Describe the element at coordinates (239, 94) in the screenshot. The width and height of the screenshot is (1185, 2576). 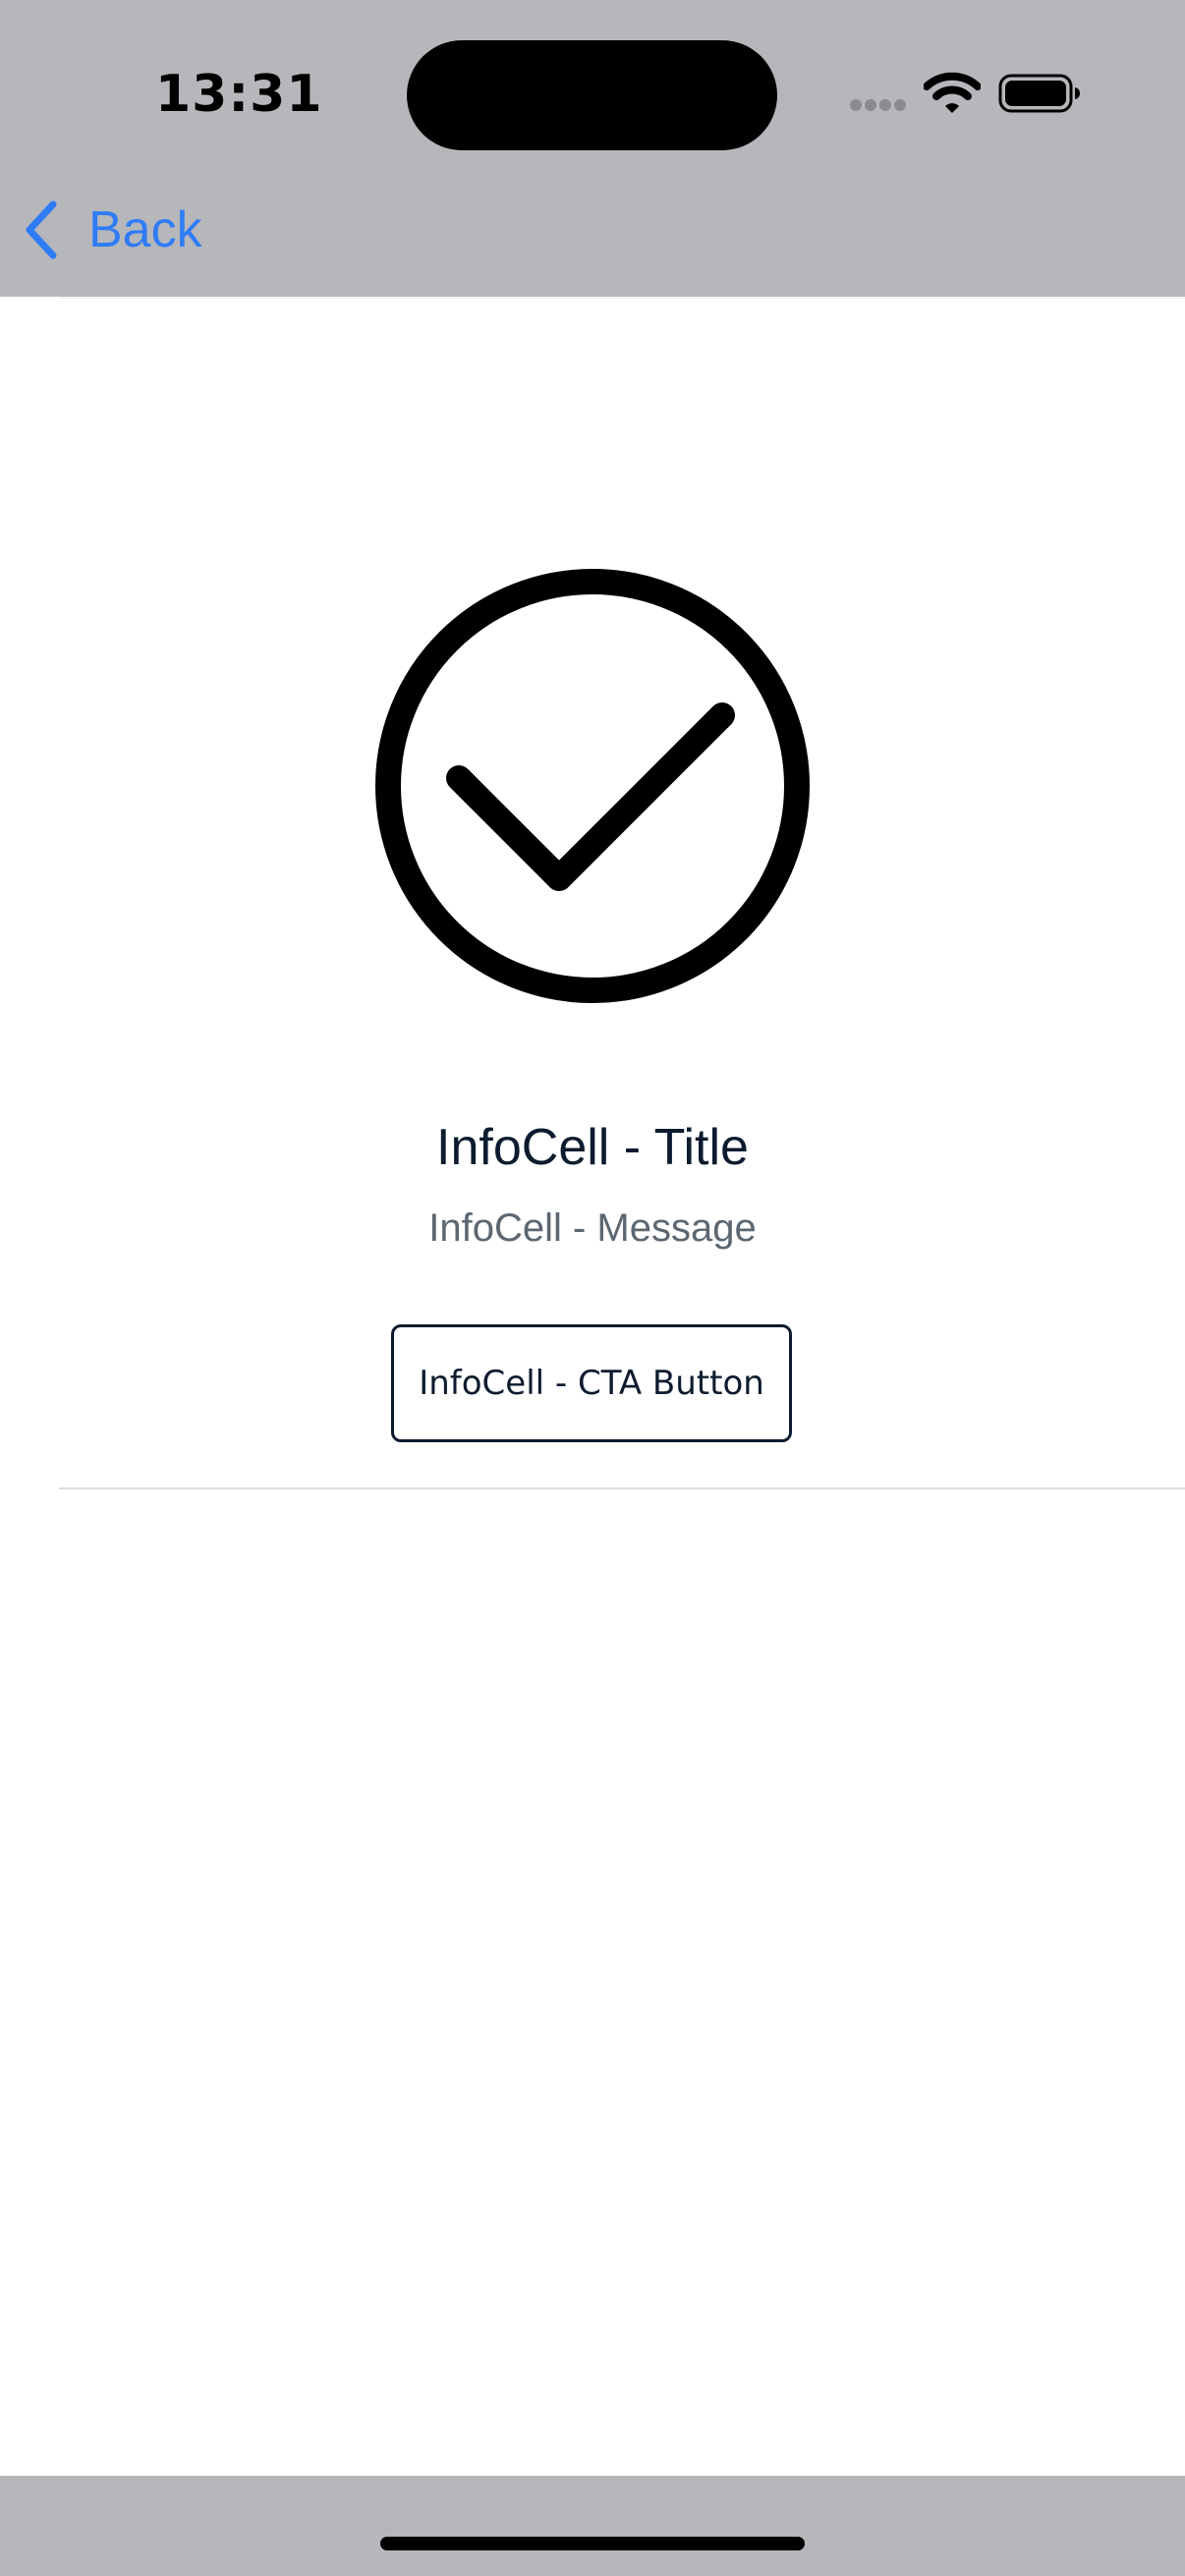
I see `status-time: 13:31` at that location.